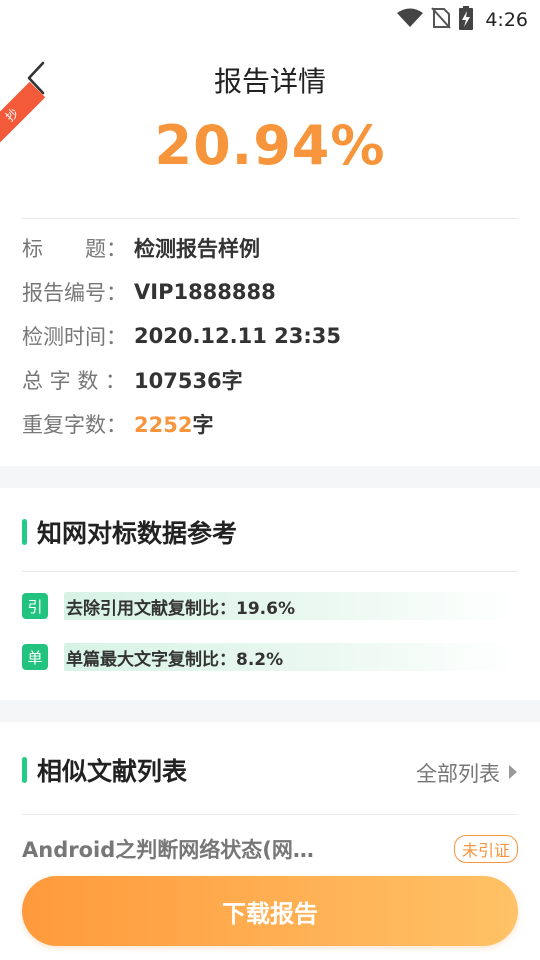  What do you see at coordinates (74, 293) in the screenshot?
I see `info-label: 报告编号：` at bounding box center [74, 293].